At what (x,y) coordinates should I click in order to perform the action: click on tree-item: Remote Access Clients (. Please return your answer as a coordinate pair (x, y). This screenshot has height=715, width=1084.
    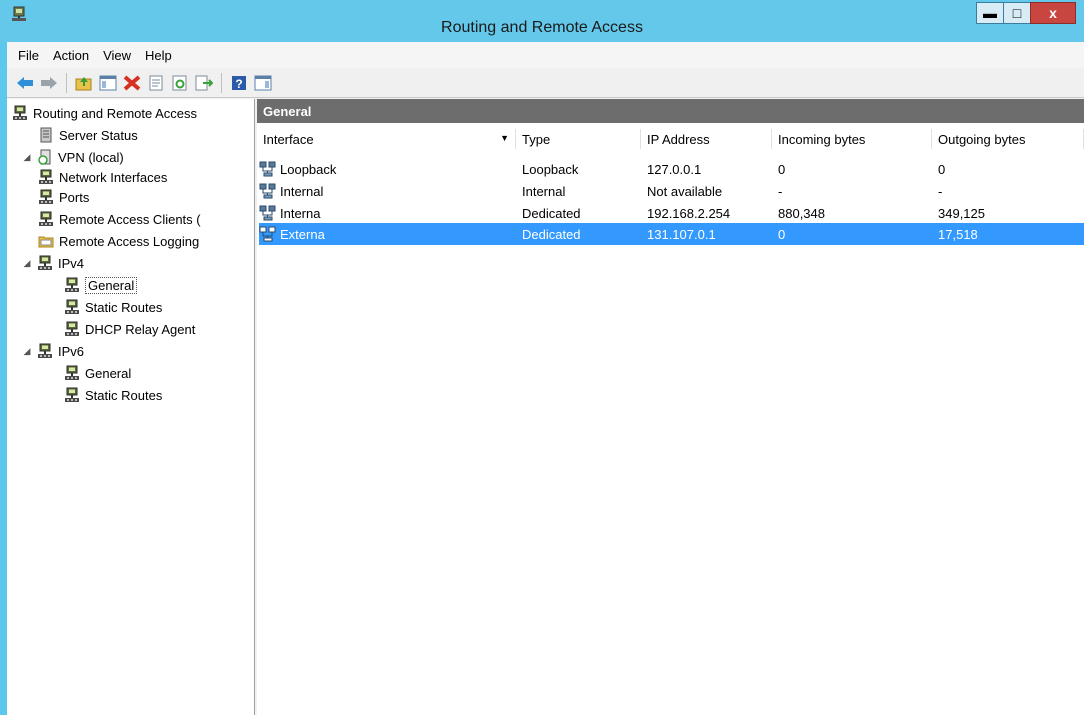
    Looking at the image, I should click on (119, 219).